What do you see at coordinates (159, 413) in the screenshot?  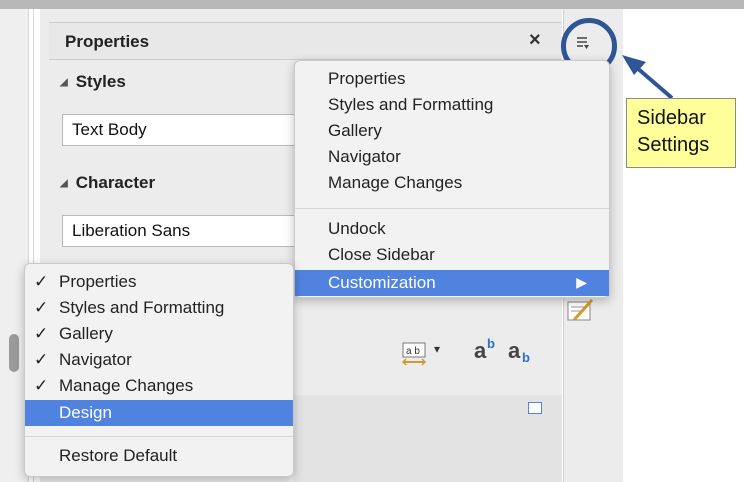 I see `submenu-item-design: Design` at bounding box center [159, 413].